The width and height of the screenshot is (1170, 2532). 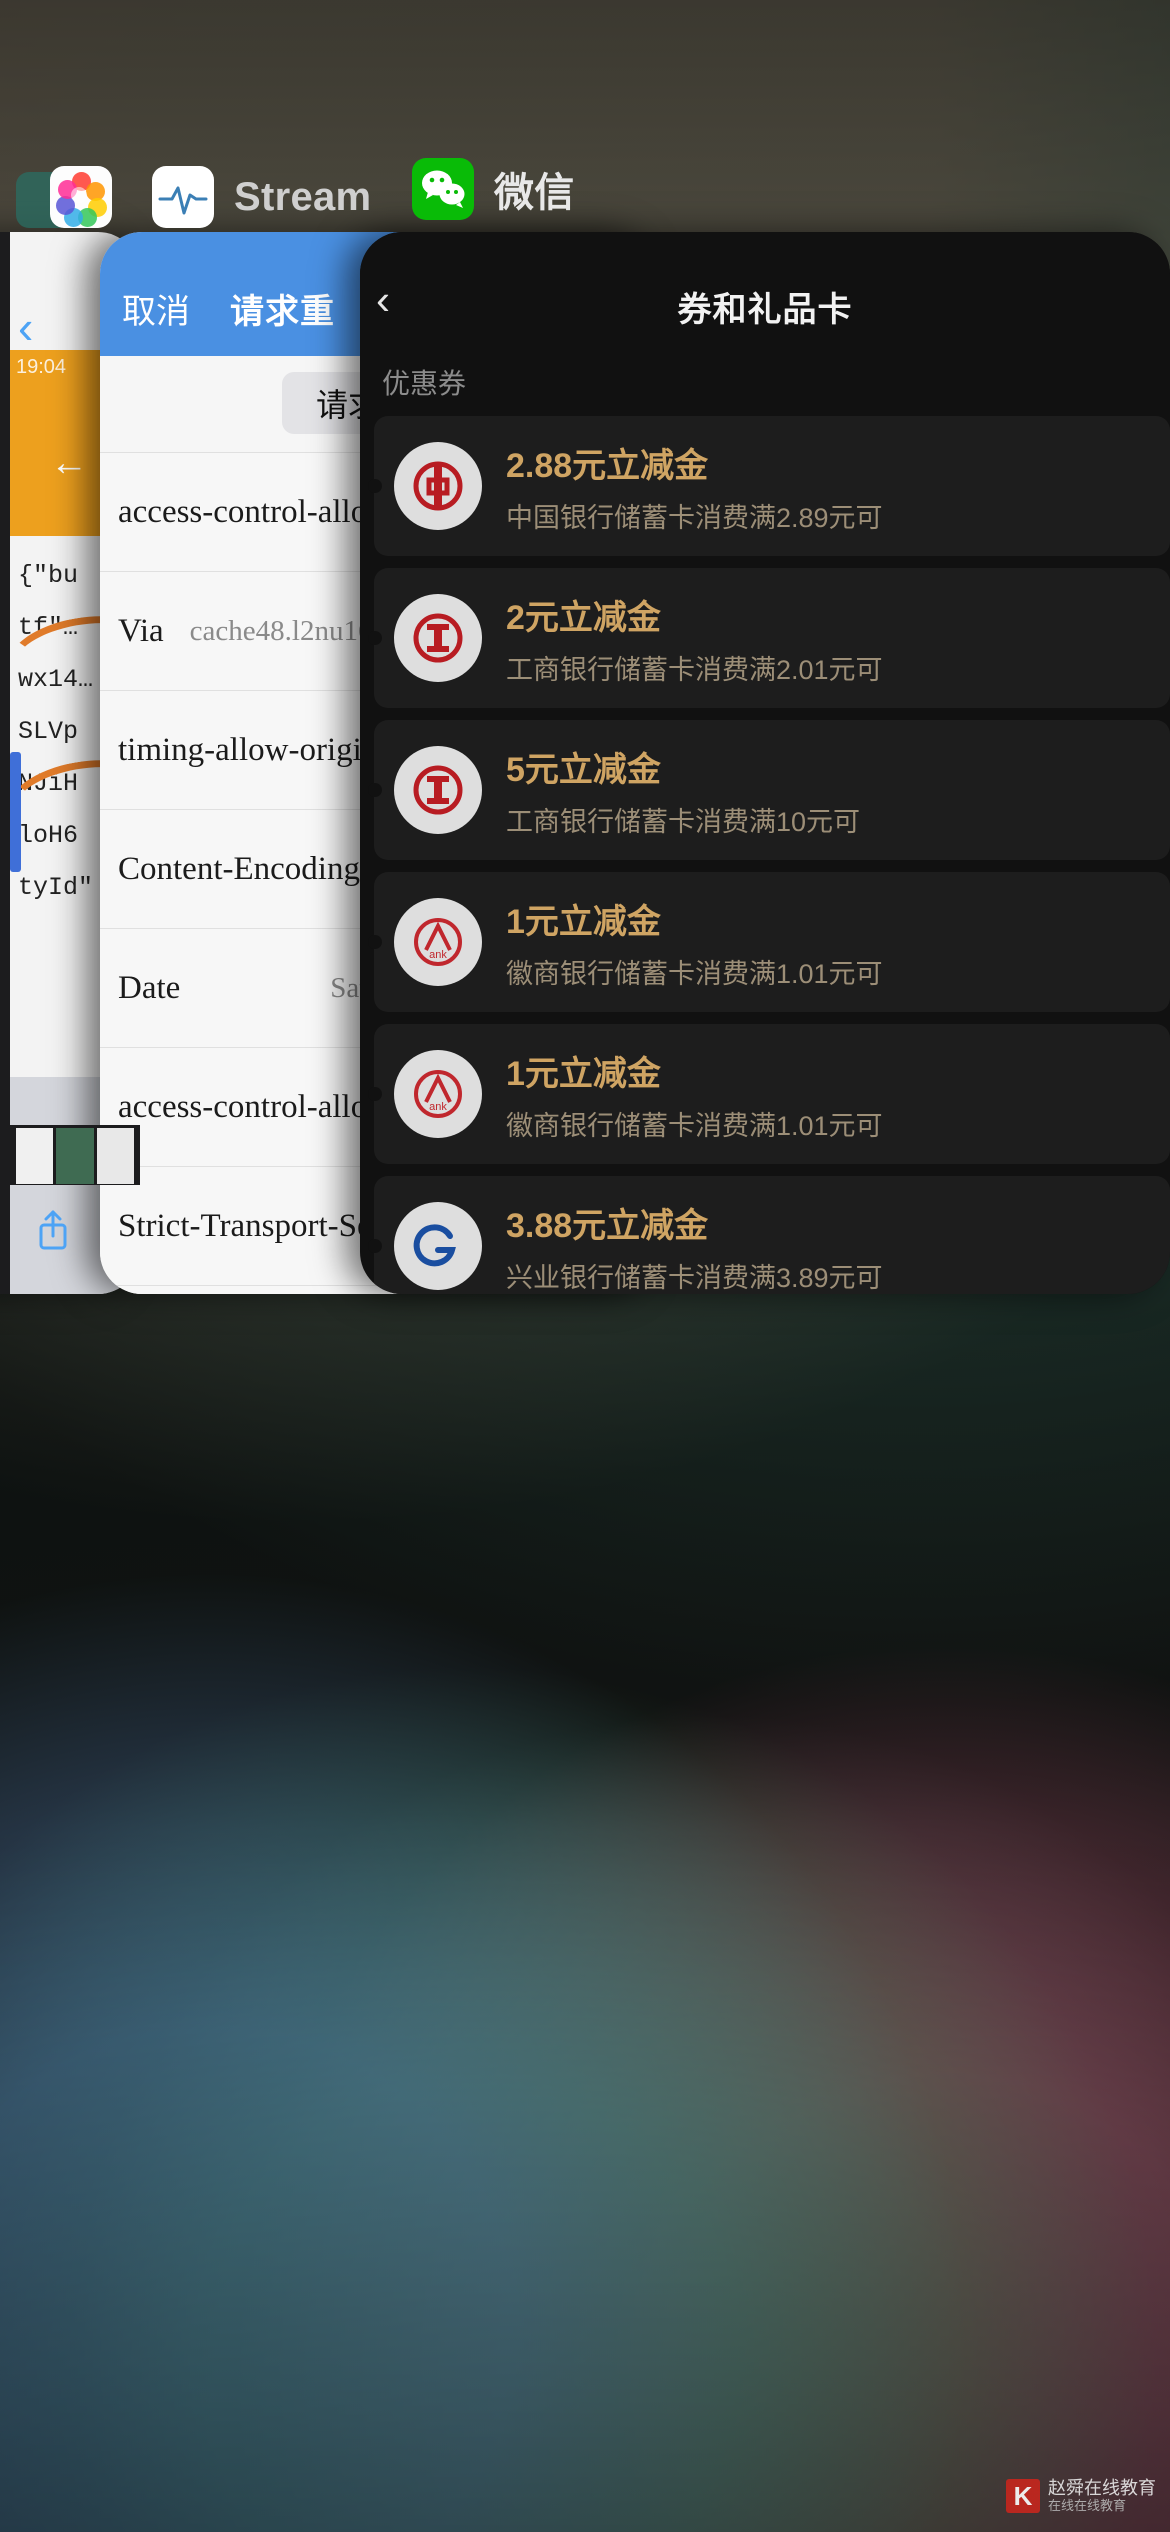 What do you see at coordinates (438, 1246) in the screenshot?
I see `bank-logo-cib` at bounding box center [438, 1246].